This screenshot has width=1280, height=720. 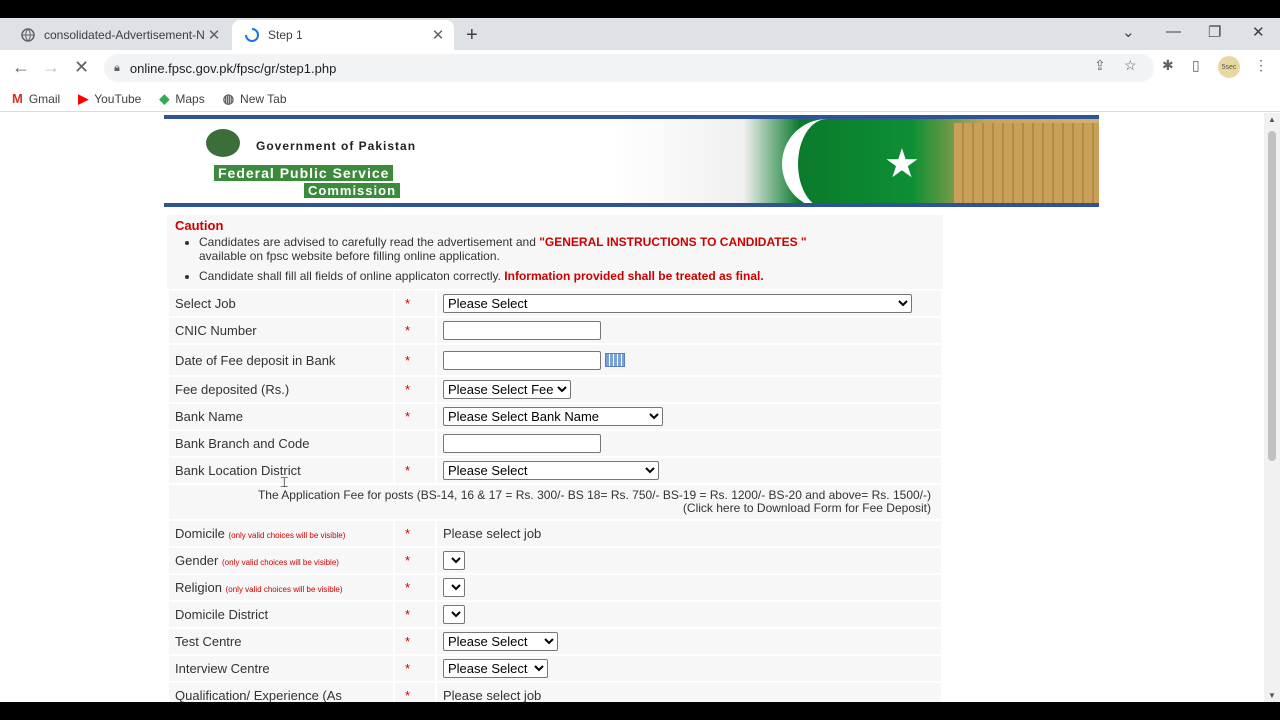 What do you see at coordinates (1130, 65) in the screenshot?
I see `star-icon: ☆` at bounding box center [1130, 65].